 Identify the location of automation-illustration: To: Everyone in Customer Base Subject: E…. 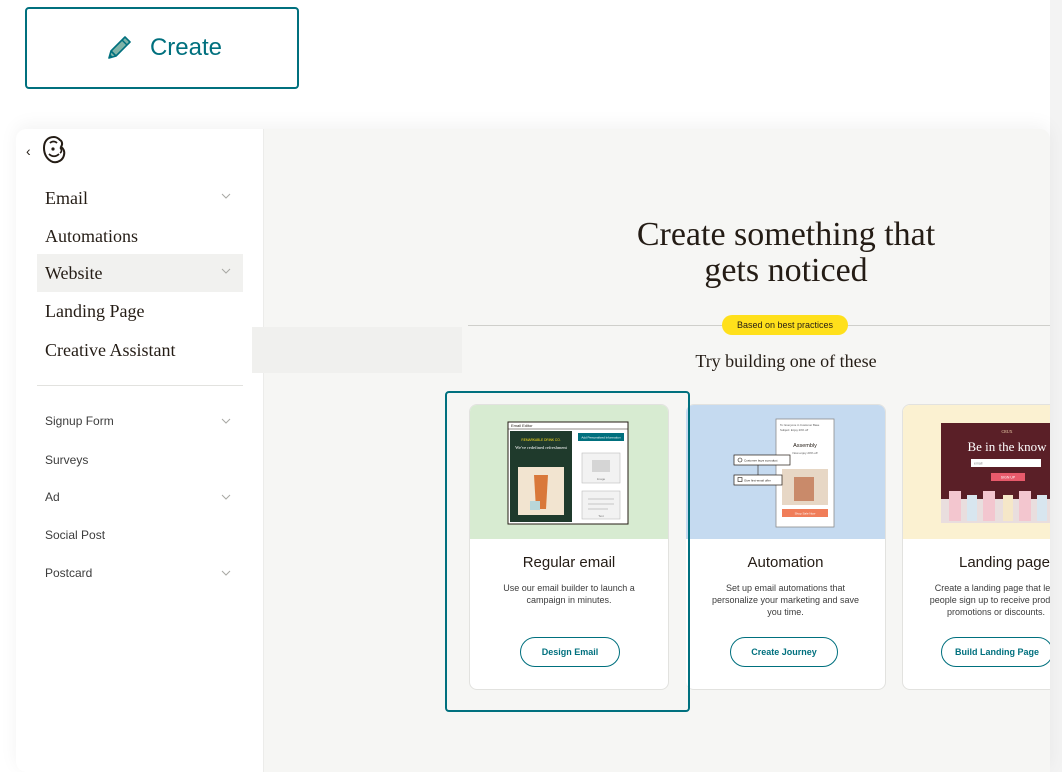
(784, 473).